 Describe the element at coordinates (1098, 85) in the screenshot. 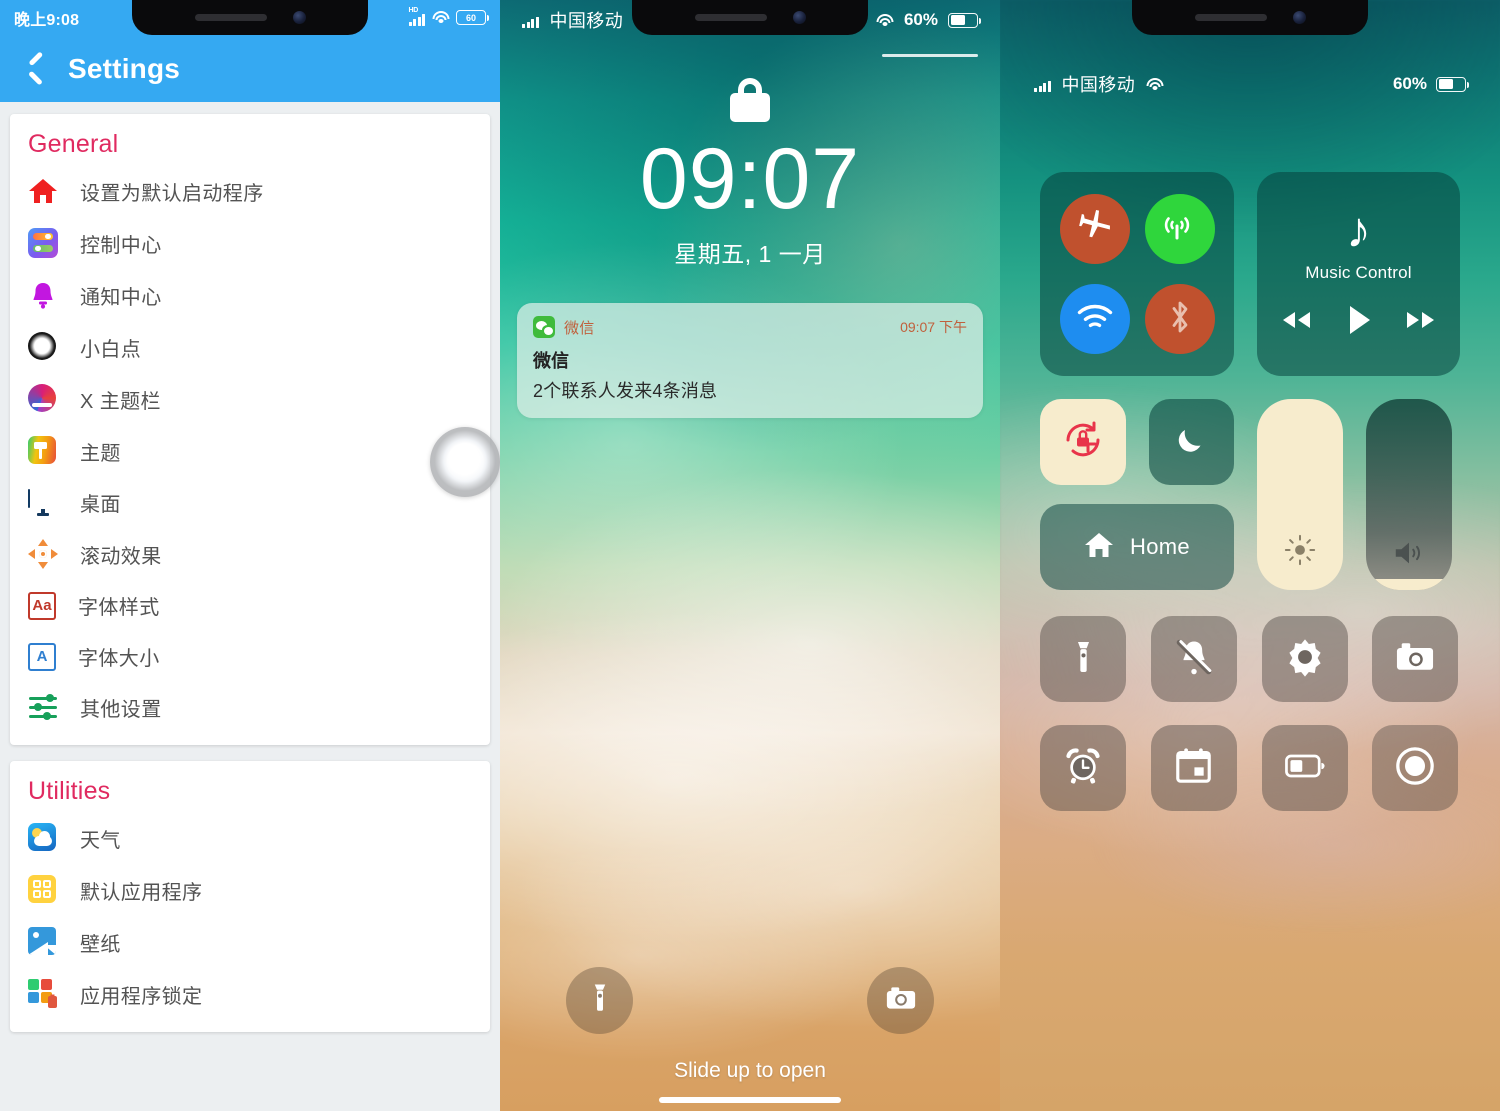

I see `carrier-label: 中国移动` at that location.